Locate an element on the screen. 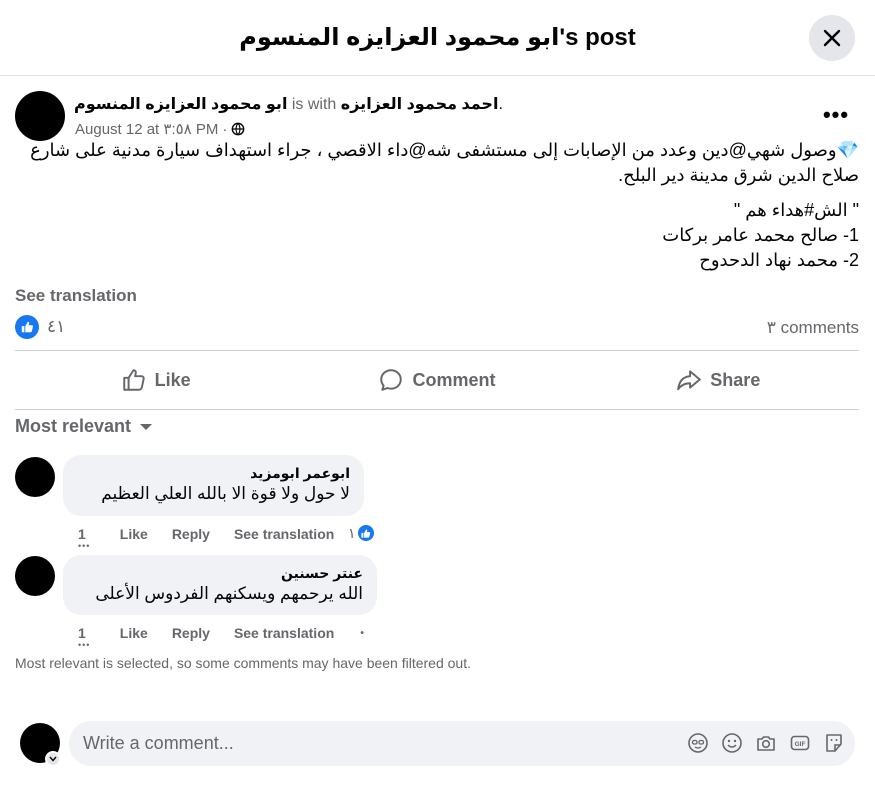  comment-author: ابوعمر ابومزيد is located at coordinates (213, 473).